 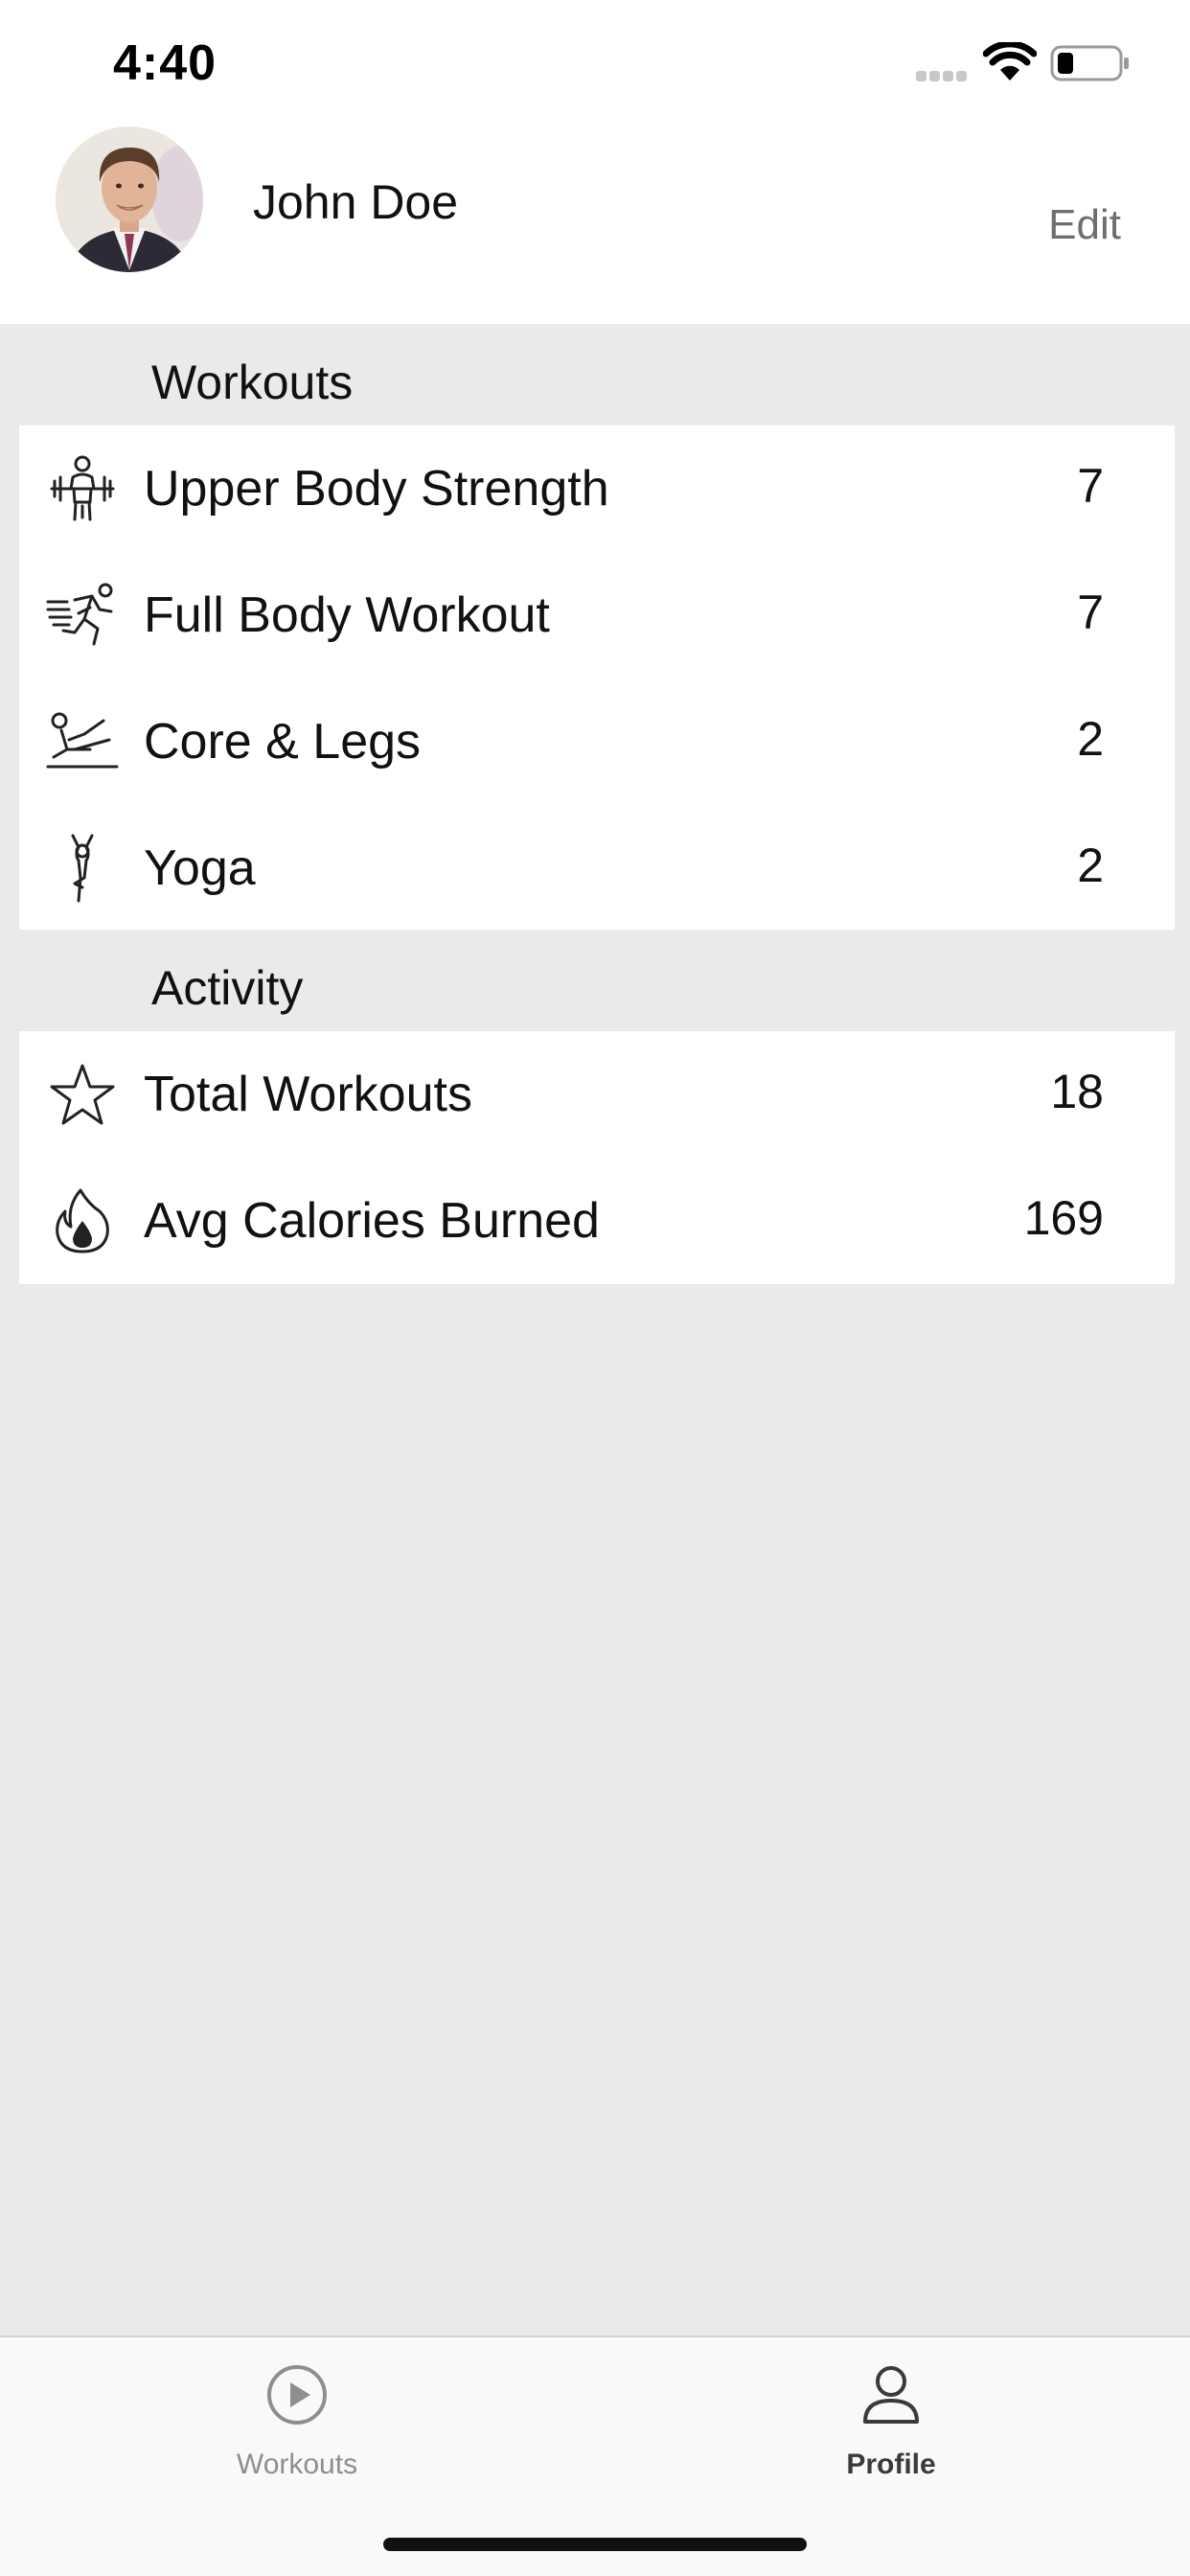 What do you see at coordinates (200, 868) in the screenshot?
I see `list-item-label: Yoga` at bounding box center [200, 868].